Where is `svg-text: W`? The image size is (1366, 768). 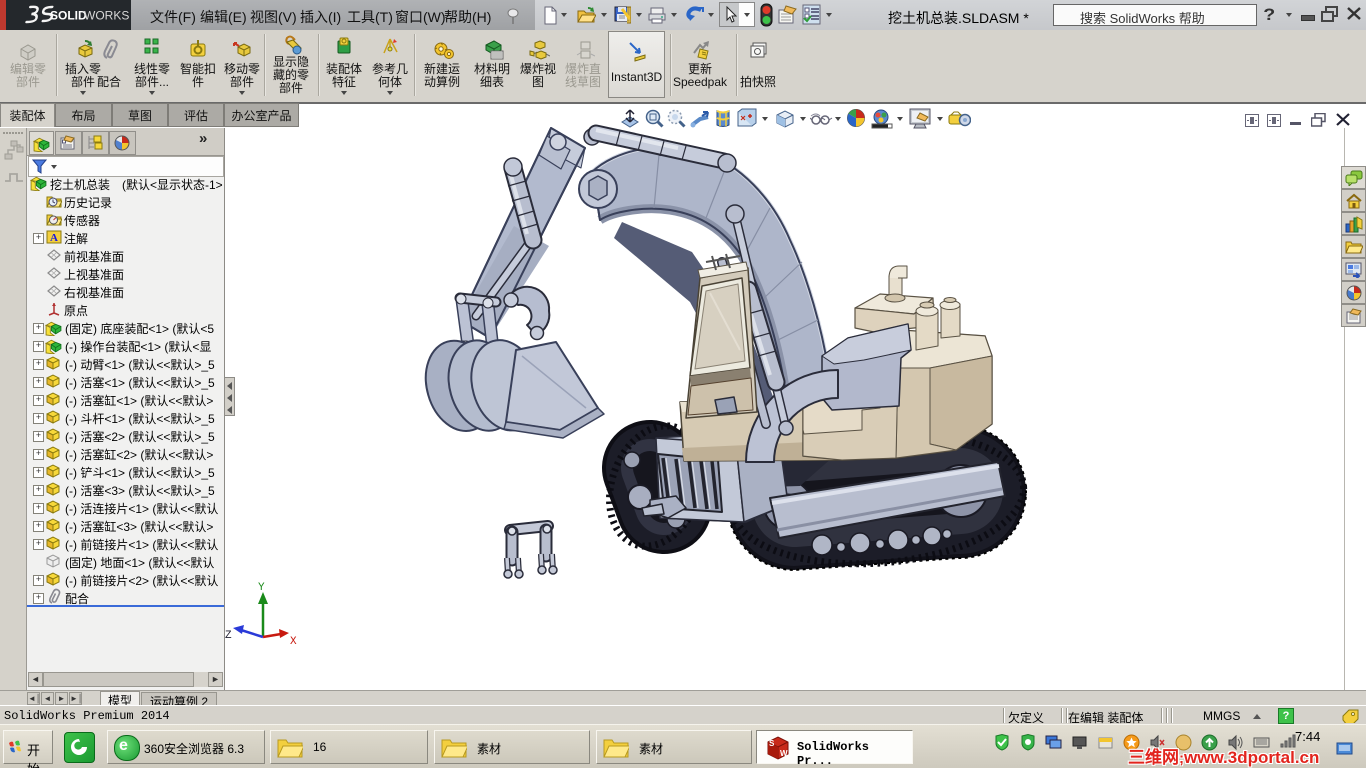 svg-text: W is located at coordinates (784, 753).